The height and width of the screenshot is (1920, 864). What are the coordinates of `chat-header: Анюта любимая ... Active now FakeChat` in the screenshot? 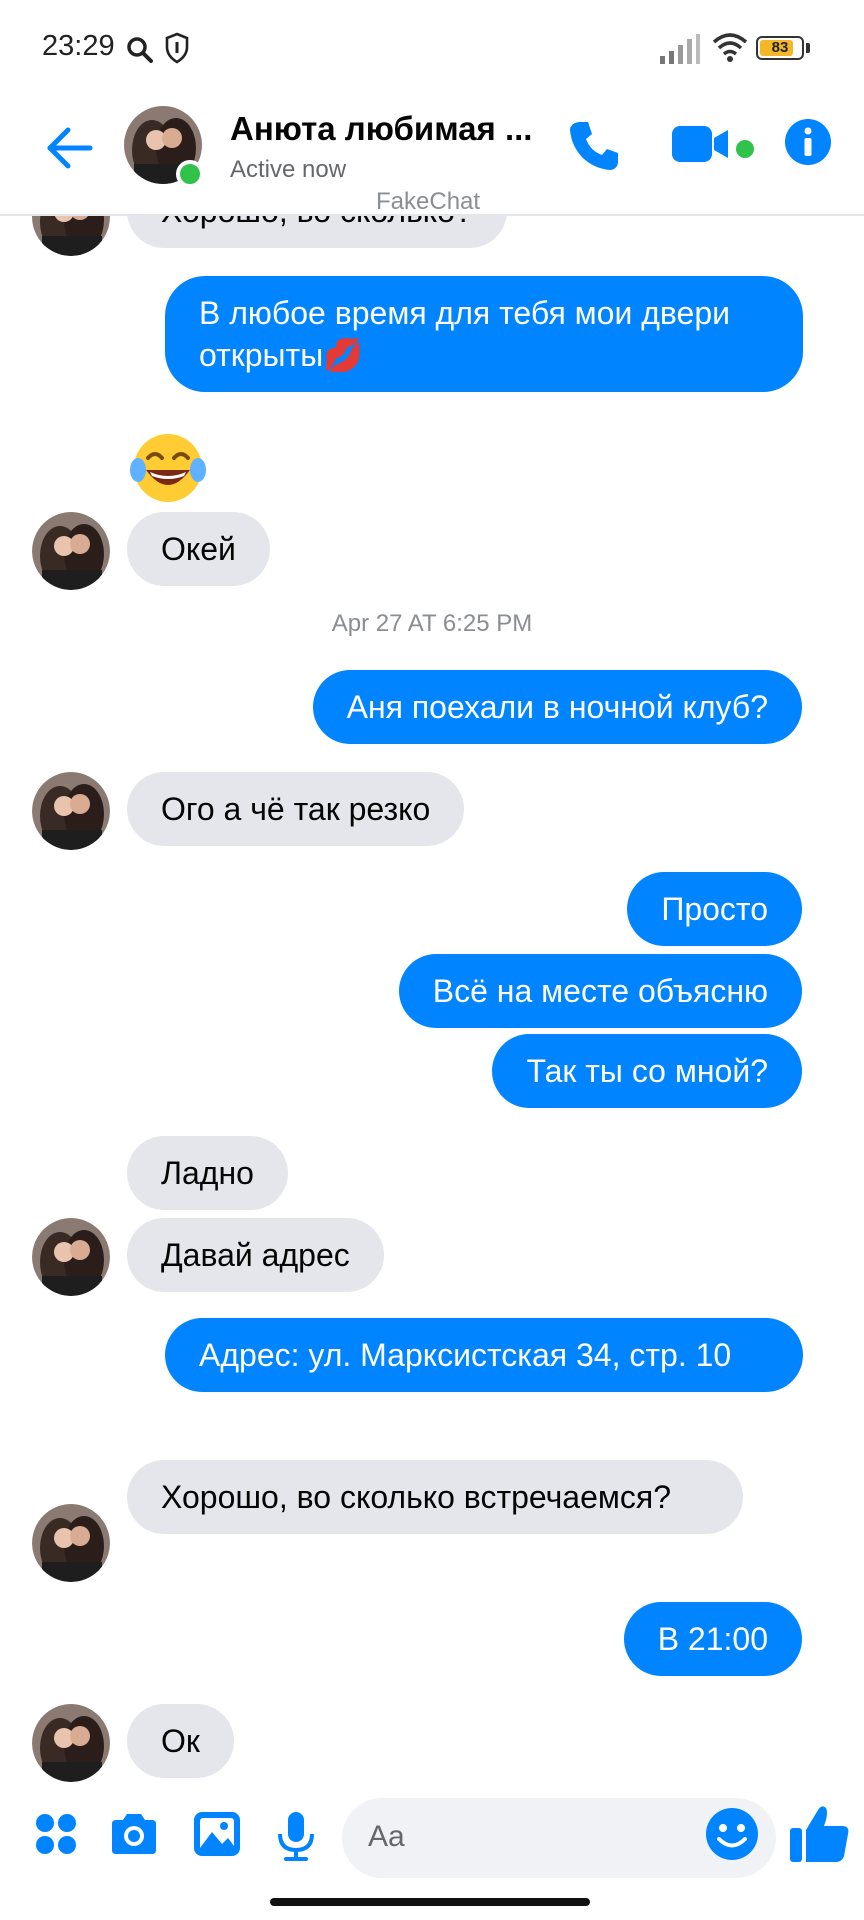 It's located at (432, 156).